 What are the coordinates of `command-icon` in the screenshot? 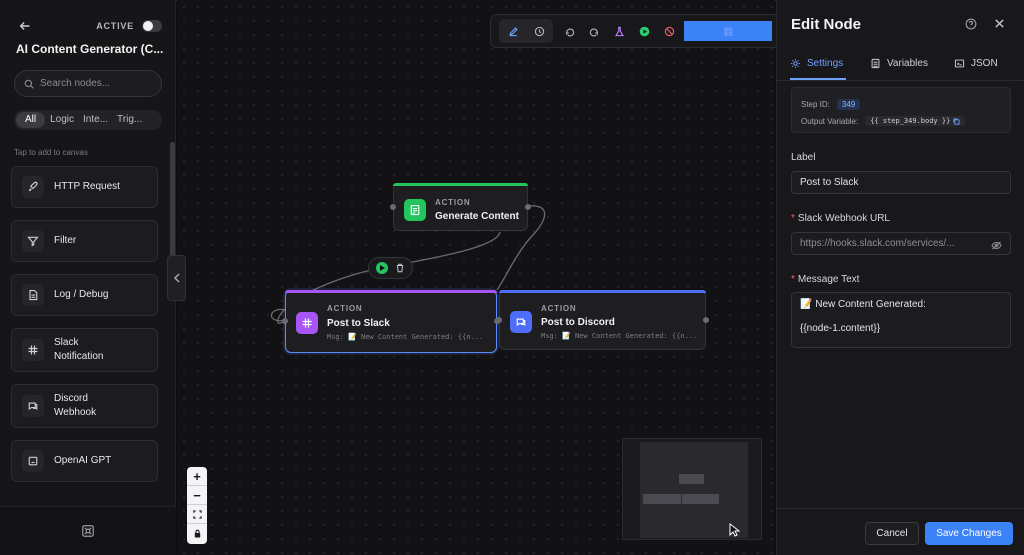 It's located at (88, 531).